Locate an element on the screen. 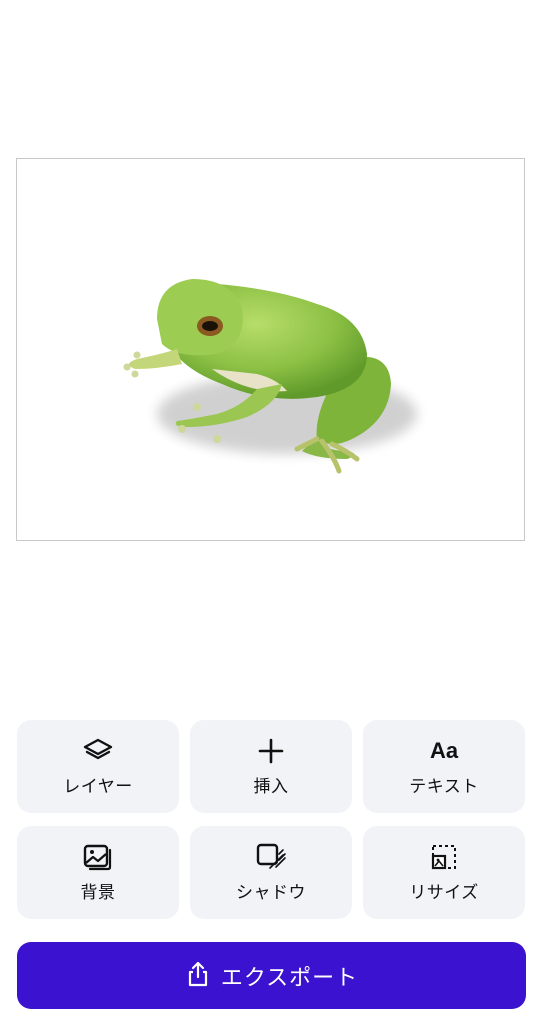 Image resolution: width=543 pixels, height=1024 pixels. layers-button: レイヤー is located at coordinates (98, 766).